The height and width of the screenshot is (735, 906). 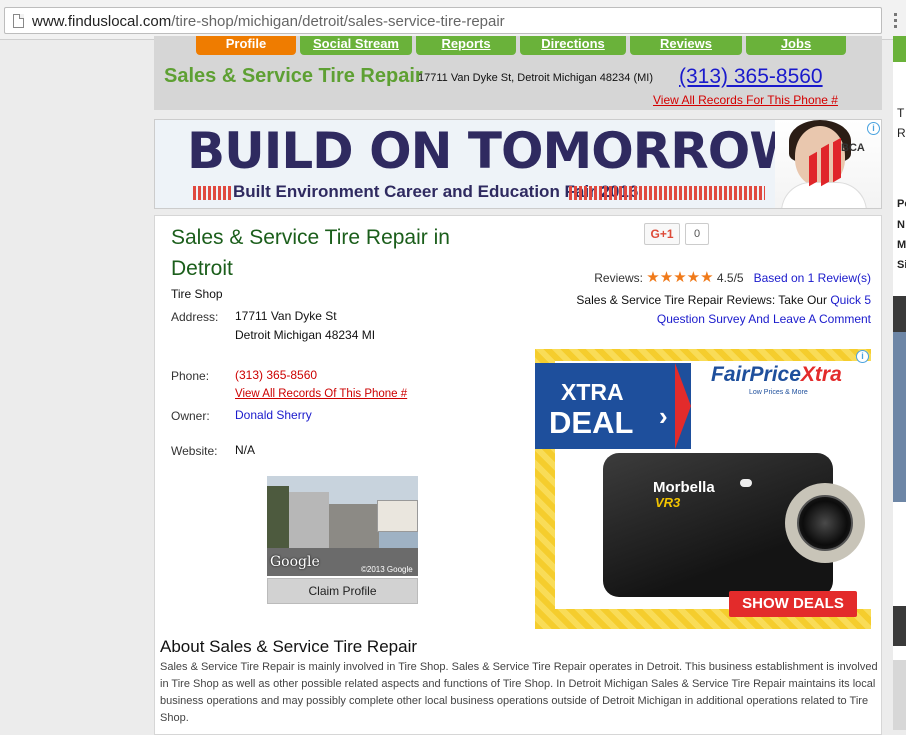 I want to click on badge-arrow, so click(x=683, y=406).